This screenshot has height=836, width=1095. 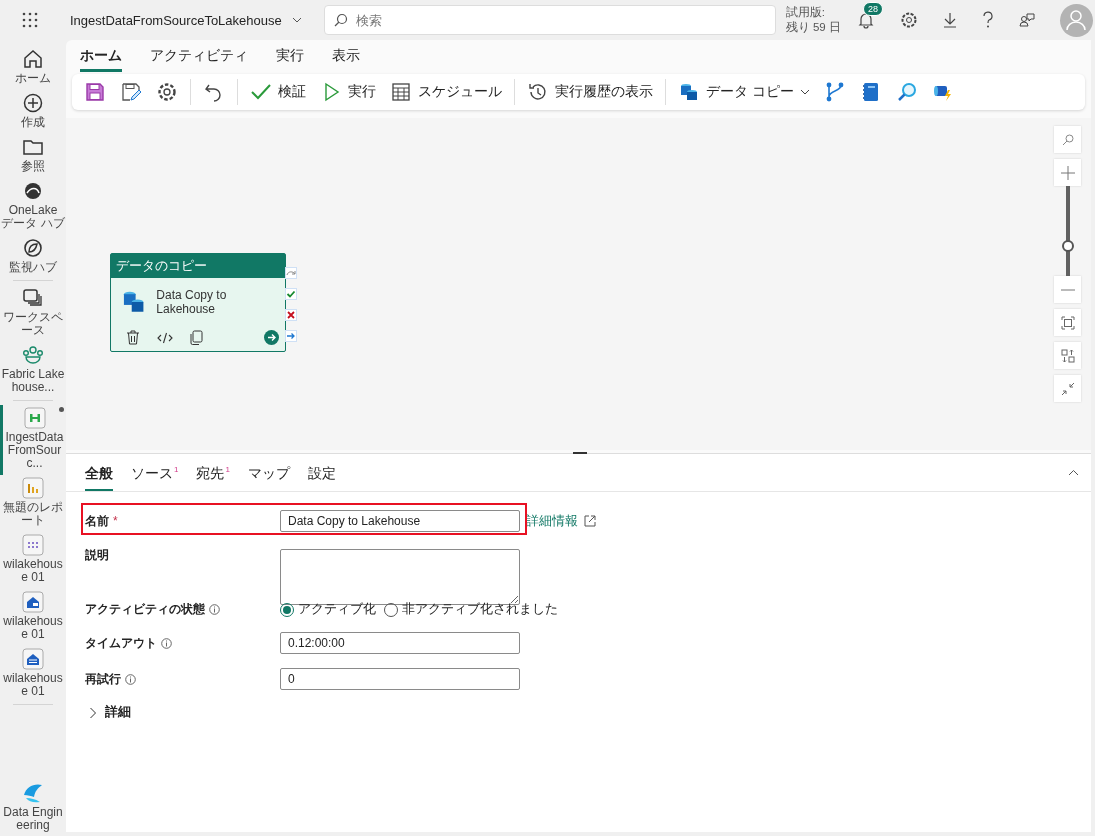 I want to click on arrange-icon, so click(x=1067, y=355).